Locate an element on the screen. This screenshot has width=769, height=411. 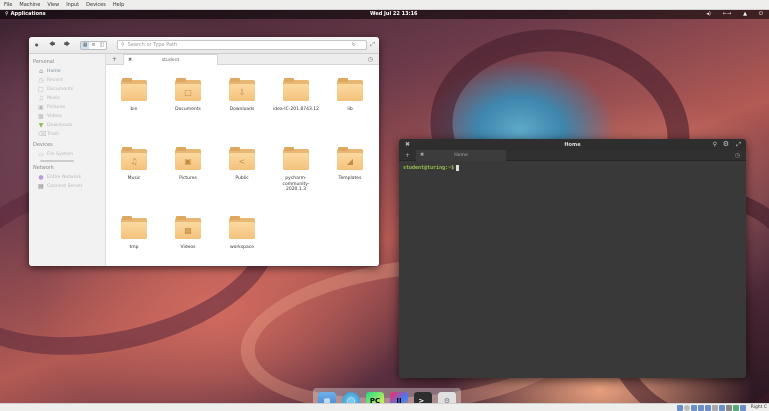
clock: Wed Jul 22 13:16 is located at coordinates (394, 14).